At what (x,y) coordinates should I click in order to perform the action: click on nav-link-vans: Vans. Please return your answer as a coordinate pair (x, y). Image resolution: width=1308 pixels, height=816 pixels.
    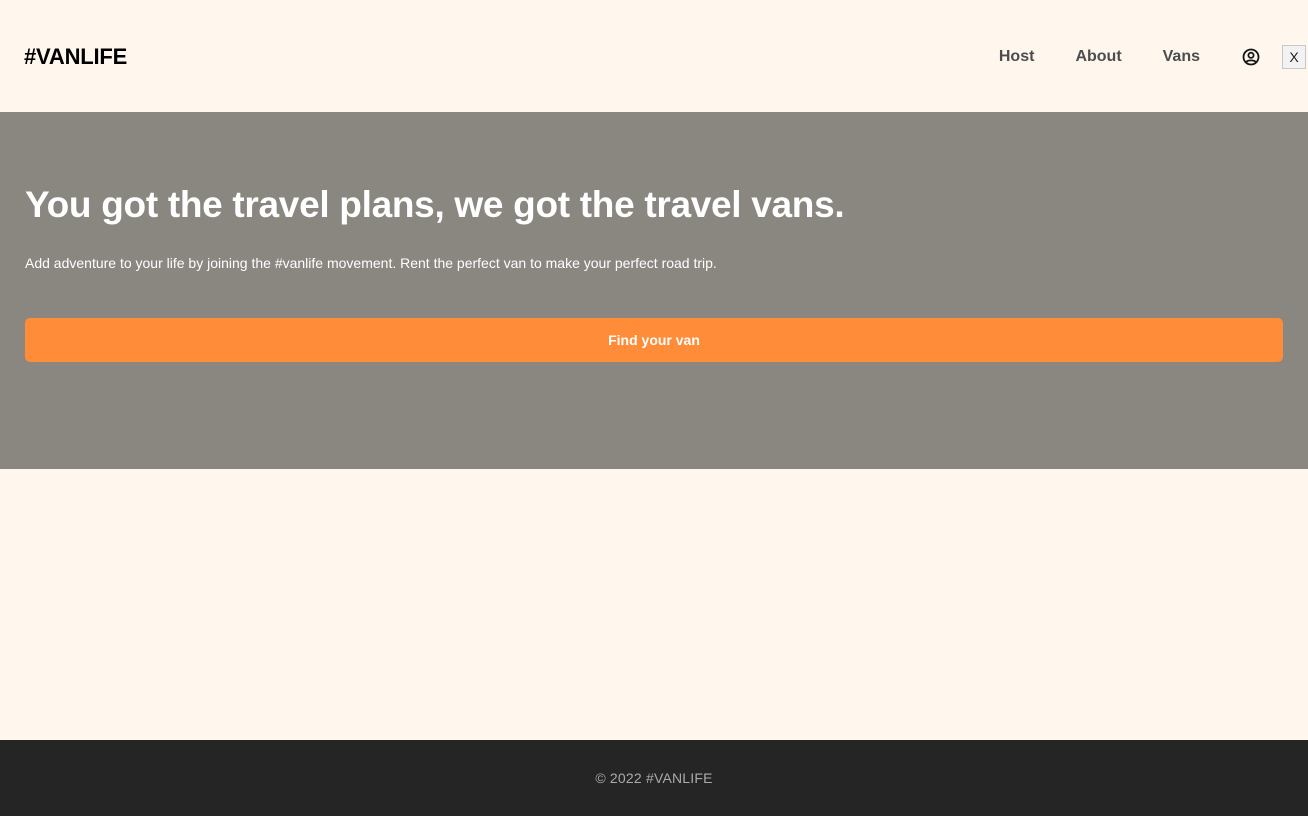
    Looking at the image, I should click on (1181, 57).